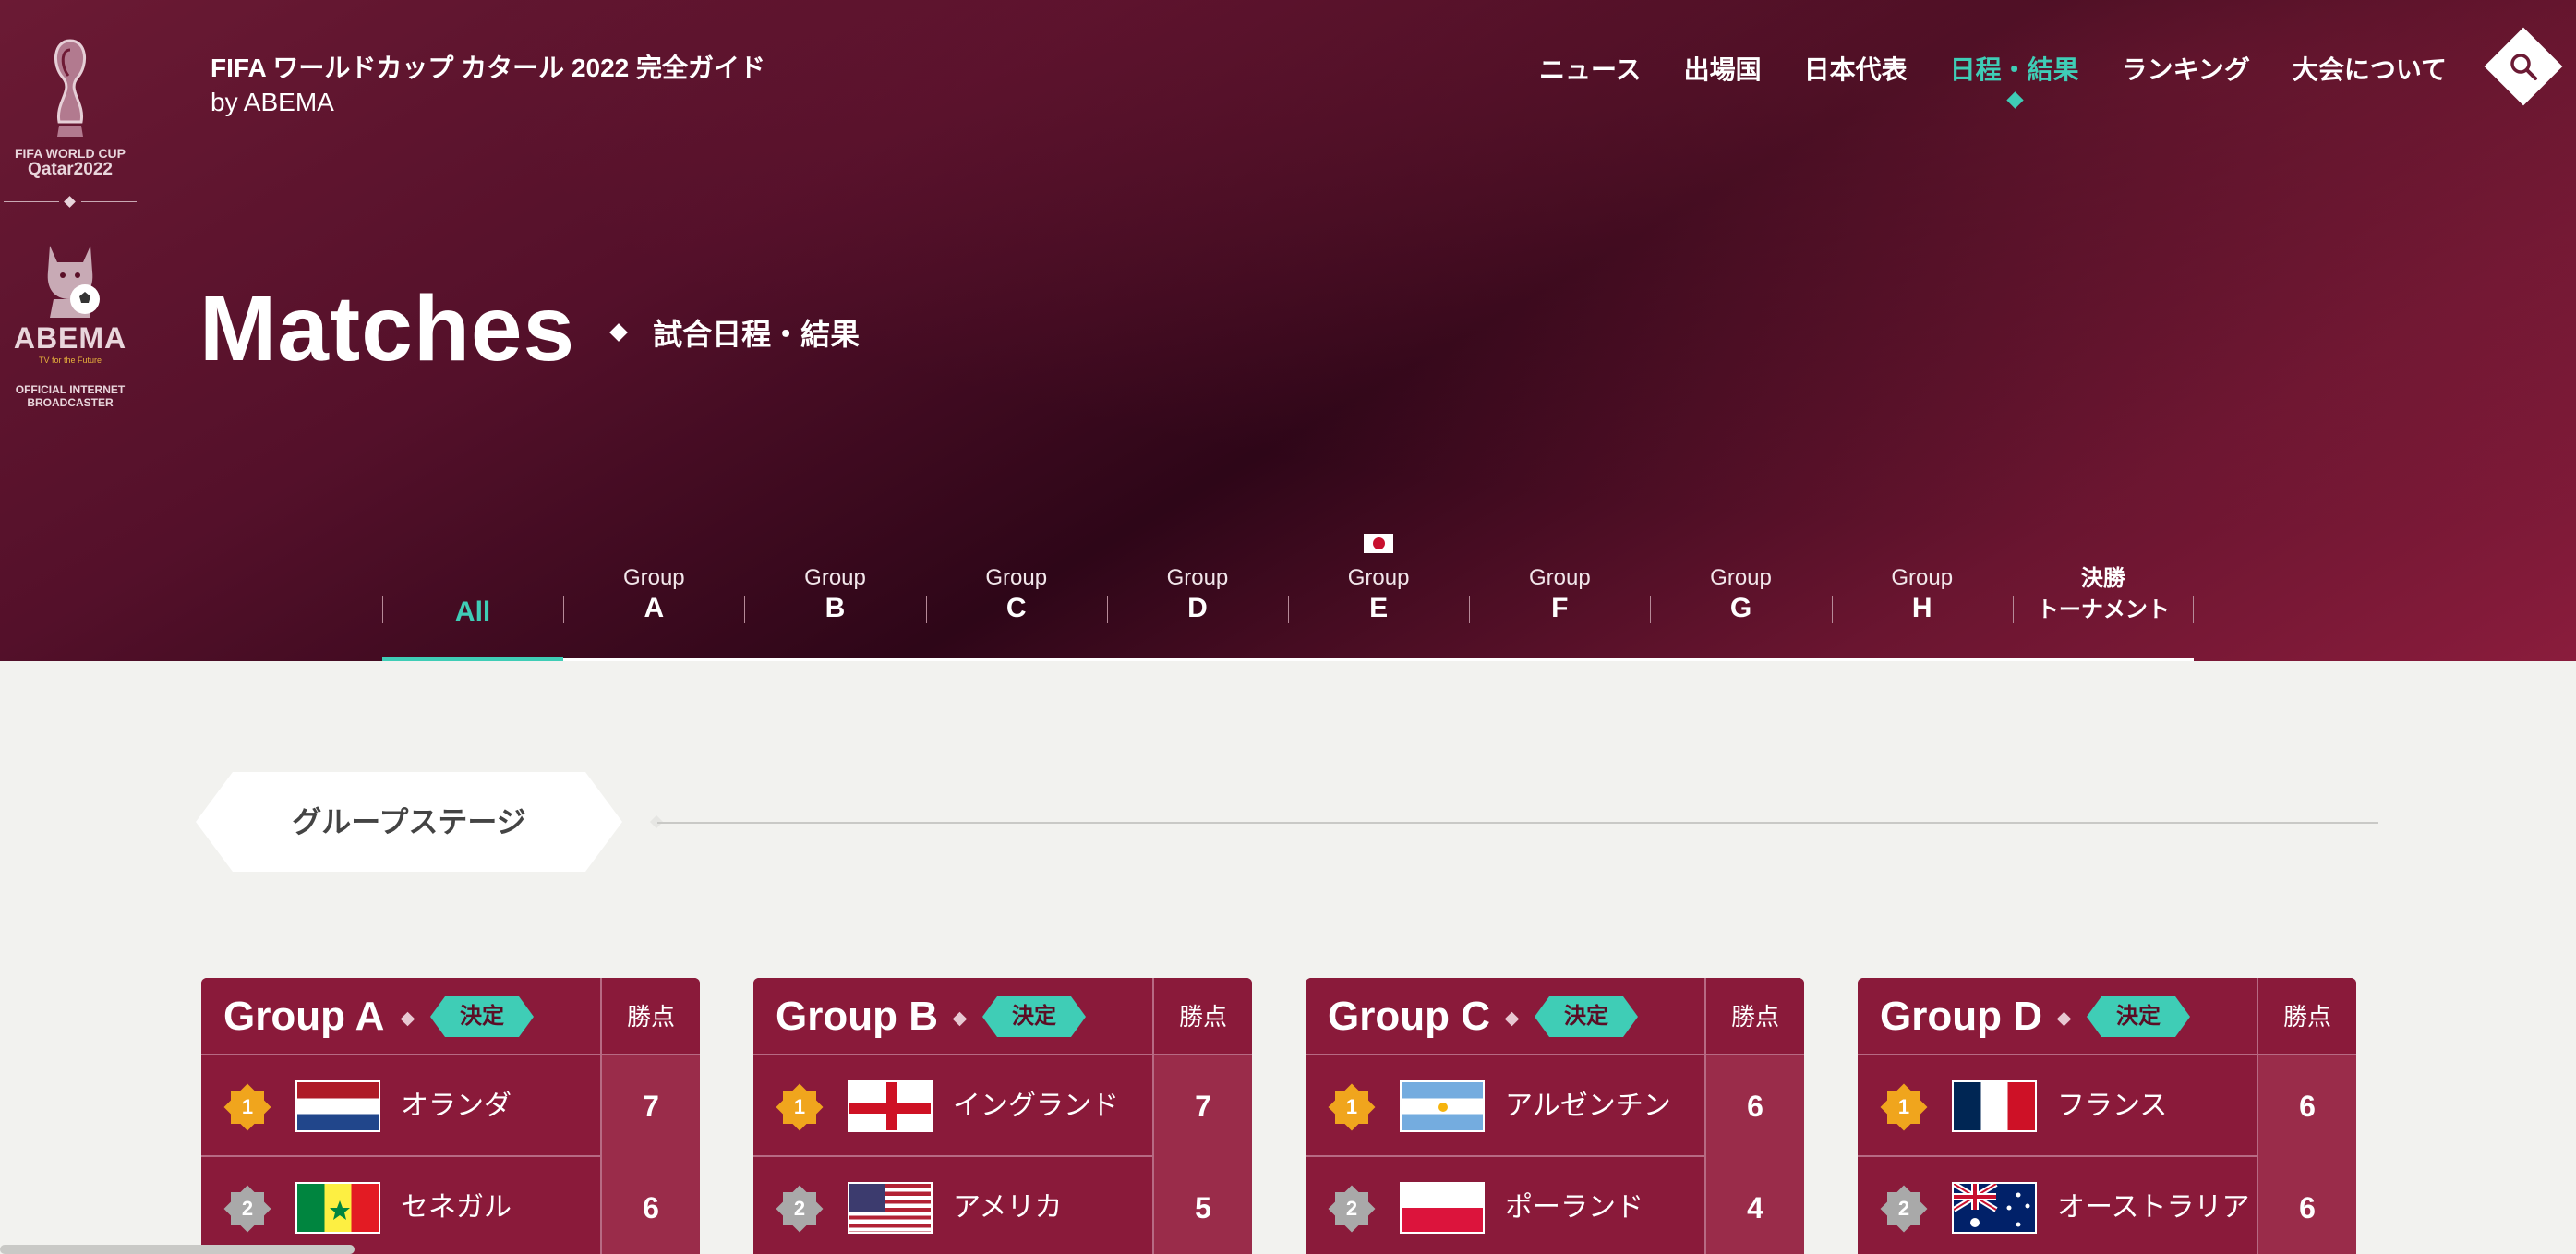 This screenshot has height=1254, width=2576. Describe the element at coordinates (1723, 70) in the screenshot. I see `nav-teams: 出場国` at that location.